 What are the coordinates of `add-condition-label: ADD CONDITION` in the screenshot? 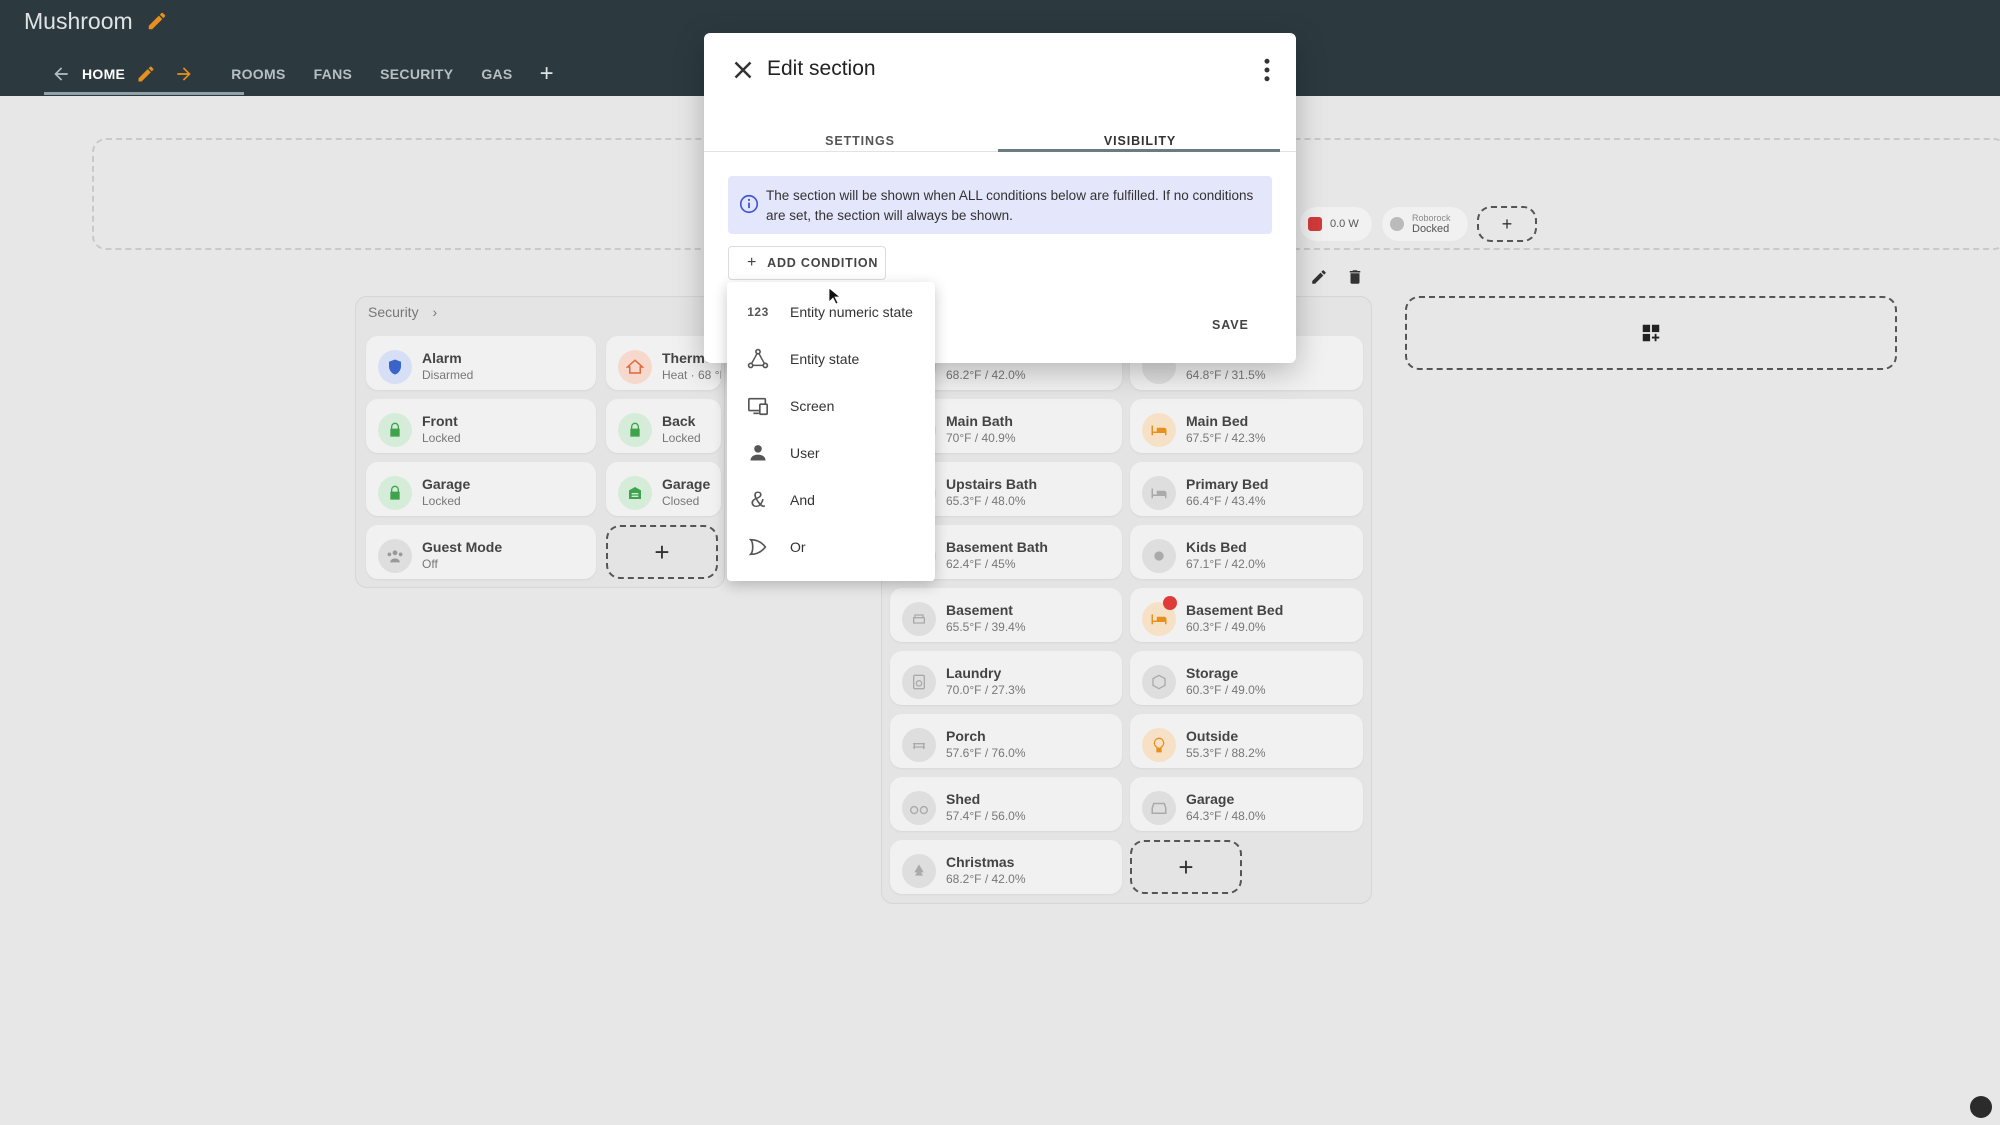 It's located at (823, 263).